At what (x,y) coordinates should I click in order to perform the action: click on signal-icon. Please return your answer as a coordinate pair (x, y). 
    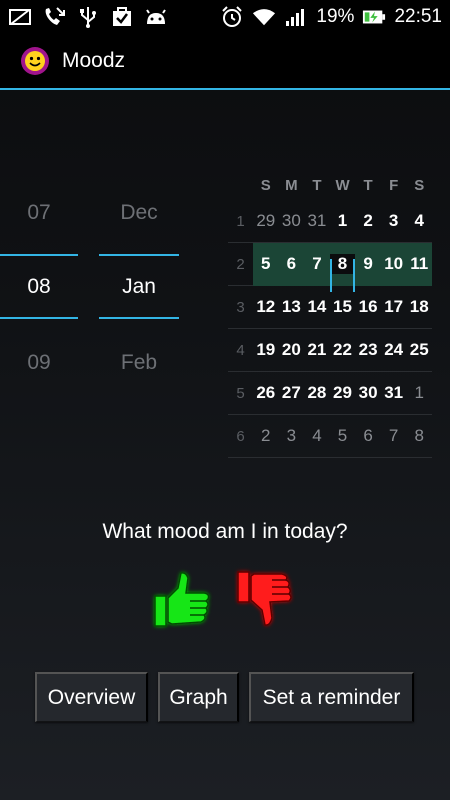
    Looking at the image, I should click on (296, 17).